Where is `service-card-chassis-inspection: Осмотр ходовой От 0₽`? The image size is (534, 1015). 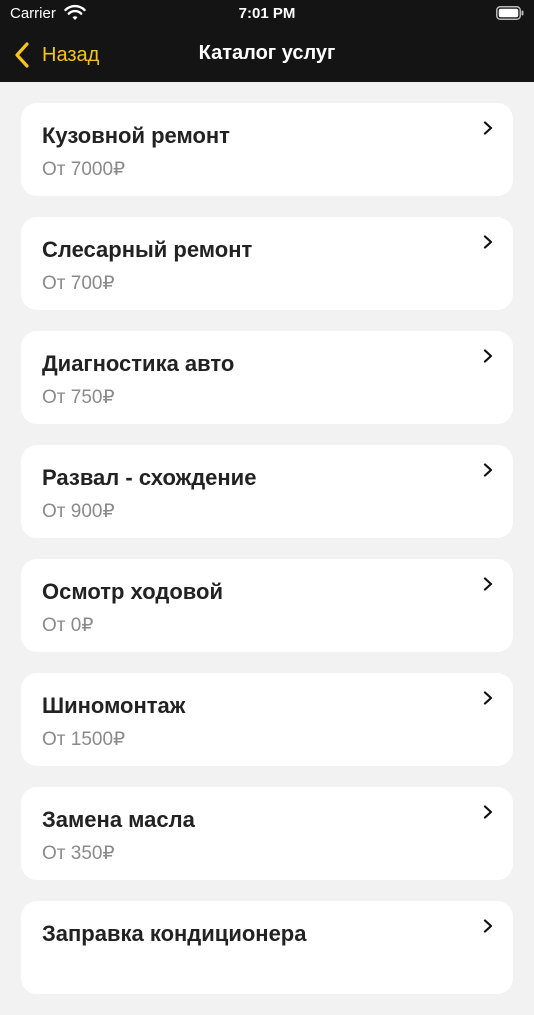
service-card-chassis-inspection: Осмотр ходовой От 0₽ is located at coordinates (267, 605).